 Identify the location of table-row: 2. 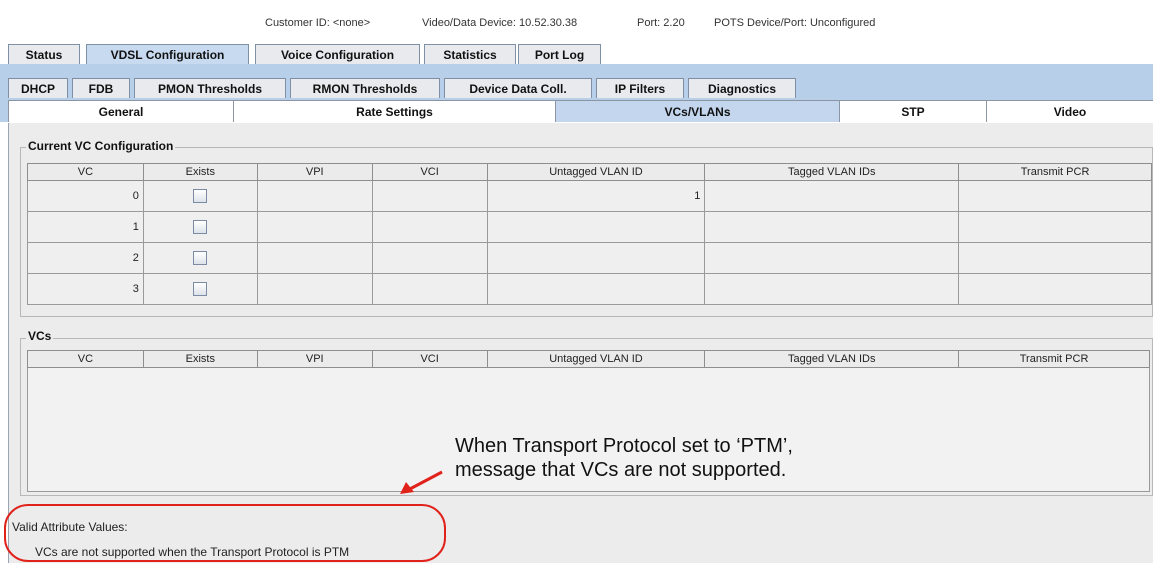
(589, 258).